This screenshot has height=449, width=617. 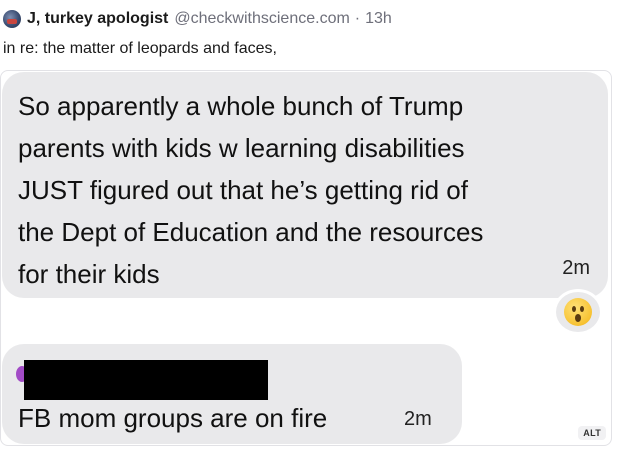 What do you see at coordinates (146, 380) in the screenshot?
I see `redaction-bar` at bounding box center [146, 380].